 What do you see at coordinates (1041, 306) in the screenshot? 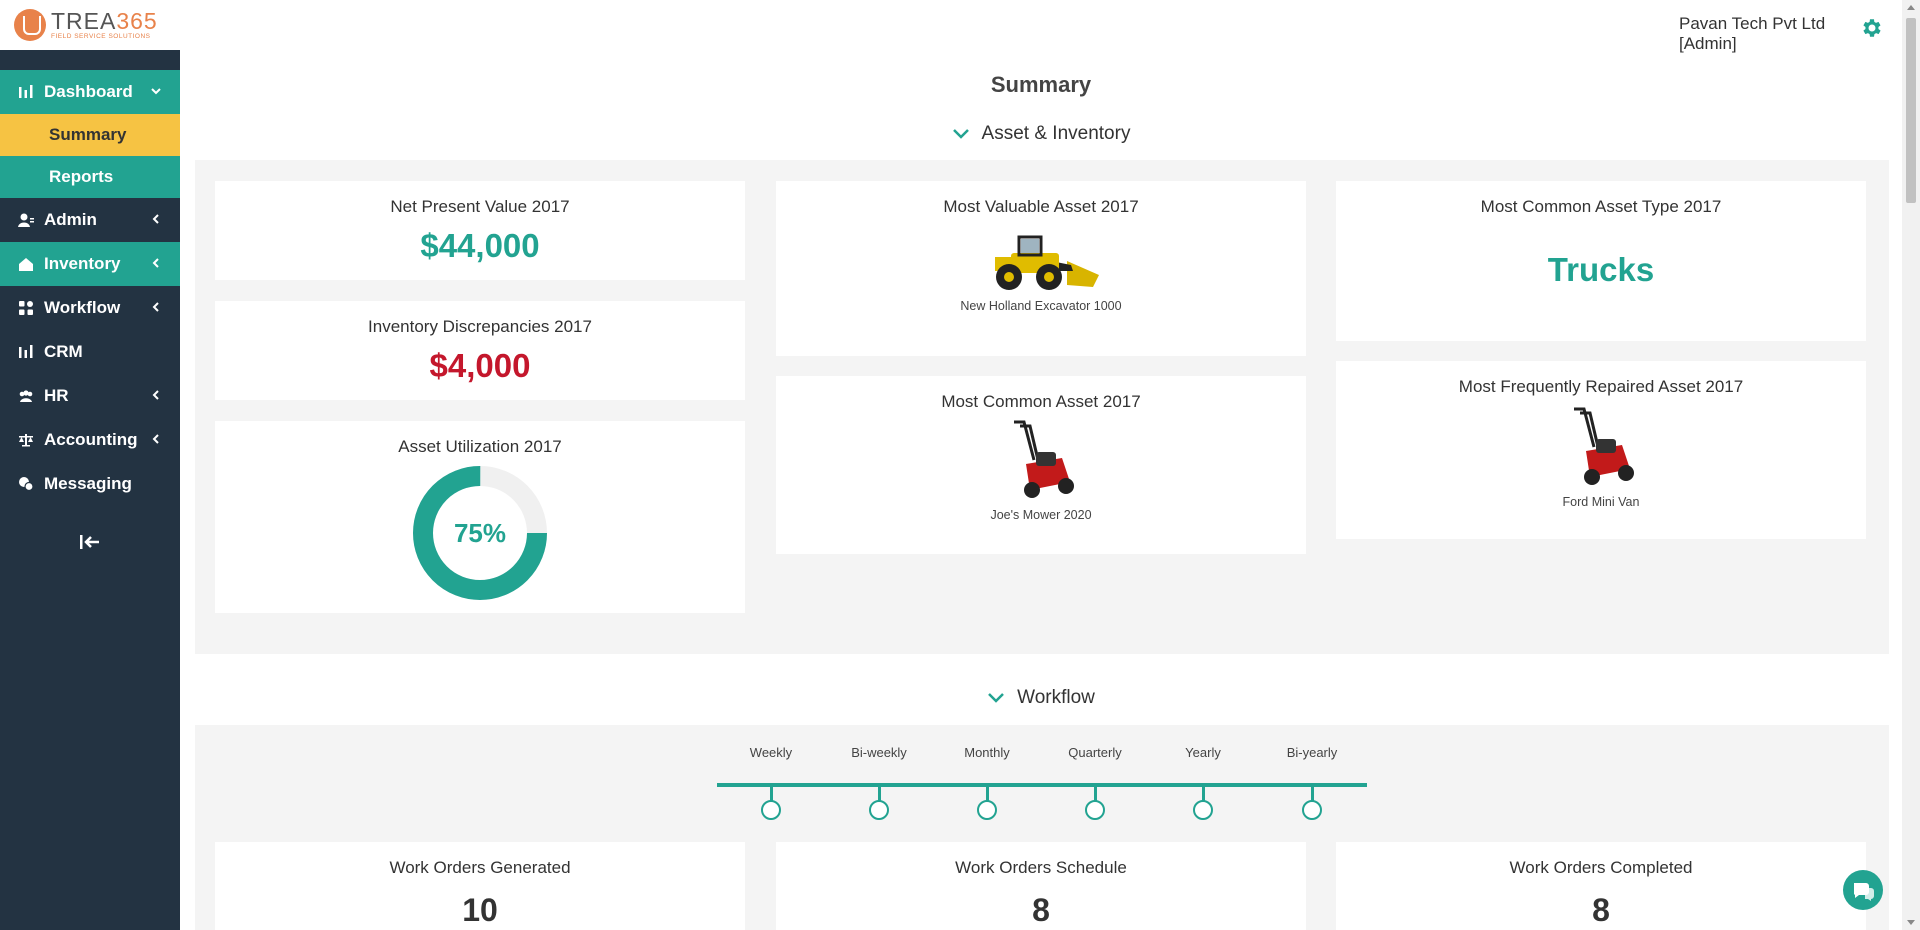
I see `asset-caption: New Holland Excavator 1000` at bounding box center [1041, 306].